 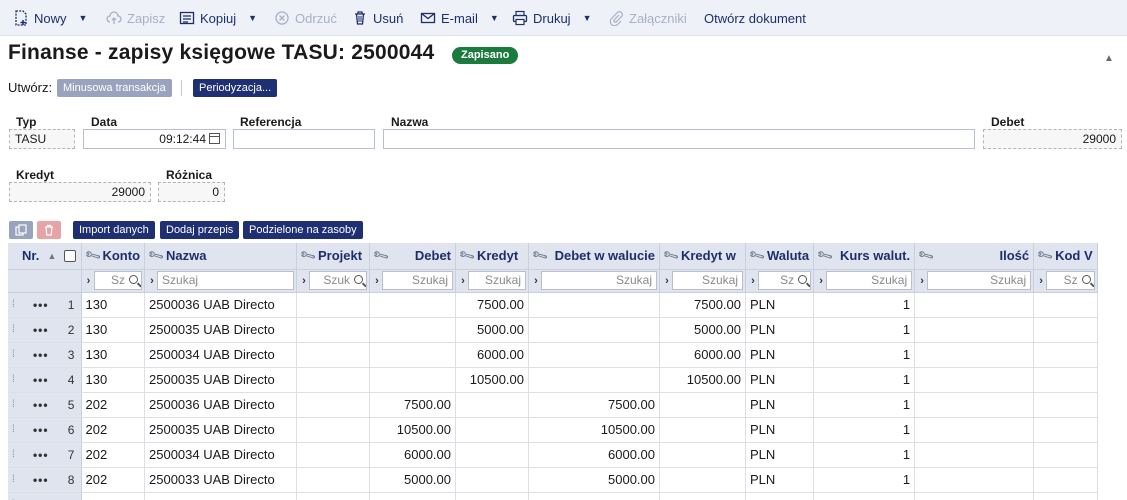 What do you see at coordinates (113, 256) in the screenshot?
I see `col-account: 🔧︎ Konto` at bounding box center [113, 256].